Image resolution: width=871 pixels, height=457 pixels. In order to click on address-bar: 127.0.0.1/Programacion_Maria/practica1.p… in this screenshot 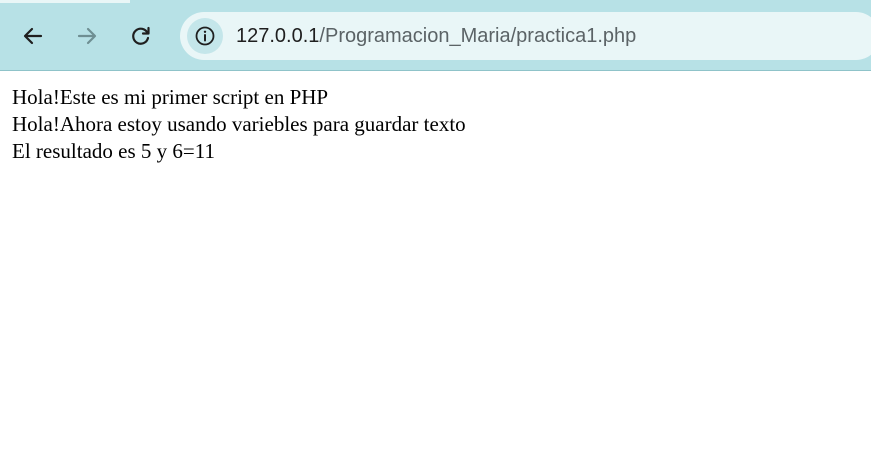, I will do `click(525, 36)`.